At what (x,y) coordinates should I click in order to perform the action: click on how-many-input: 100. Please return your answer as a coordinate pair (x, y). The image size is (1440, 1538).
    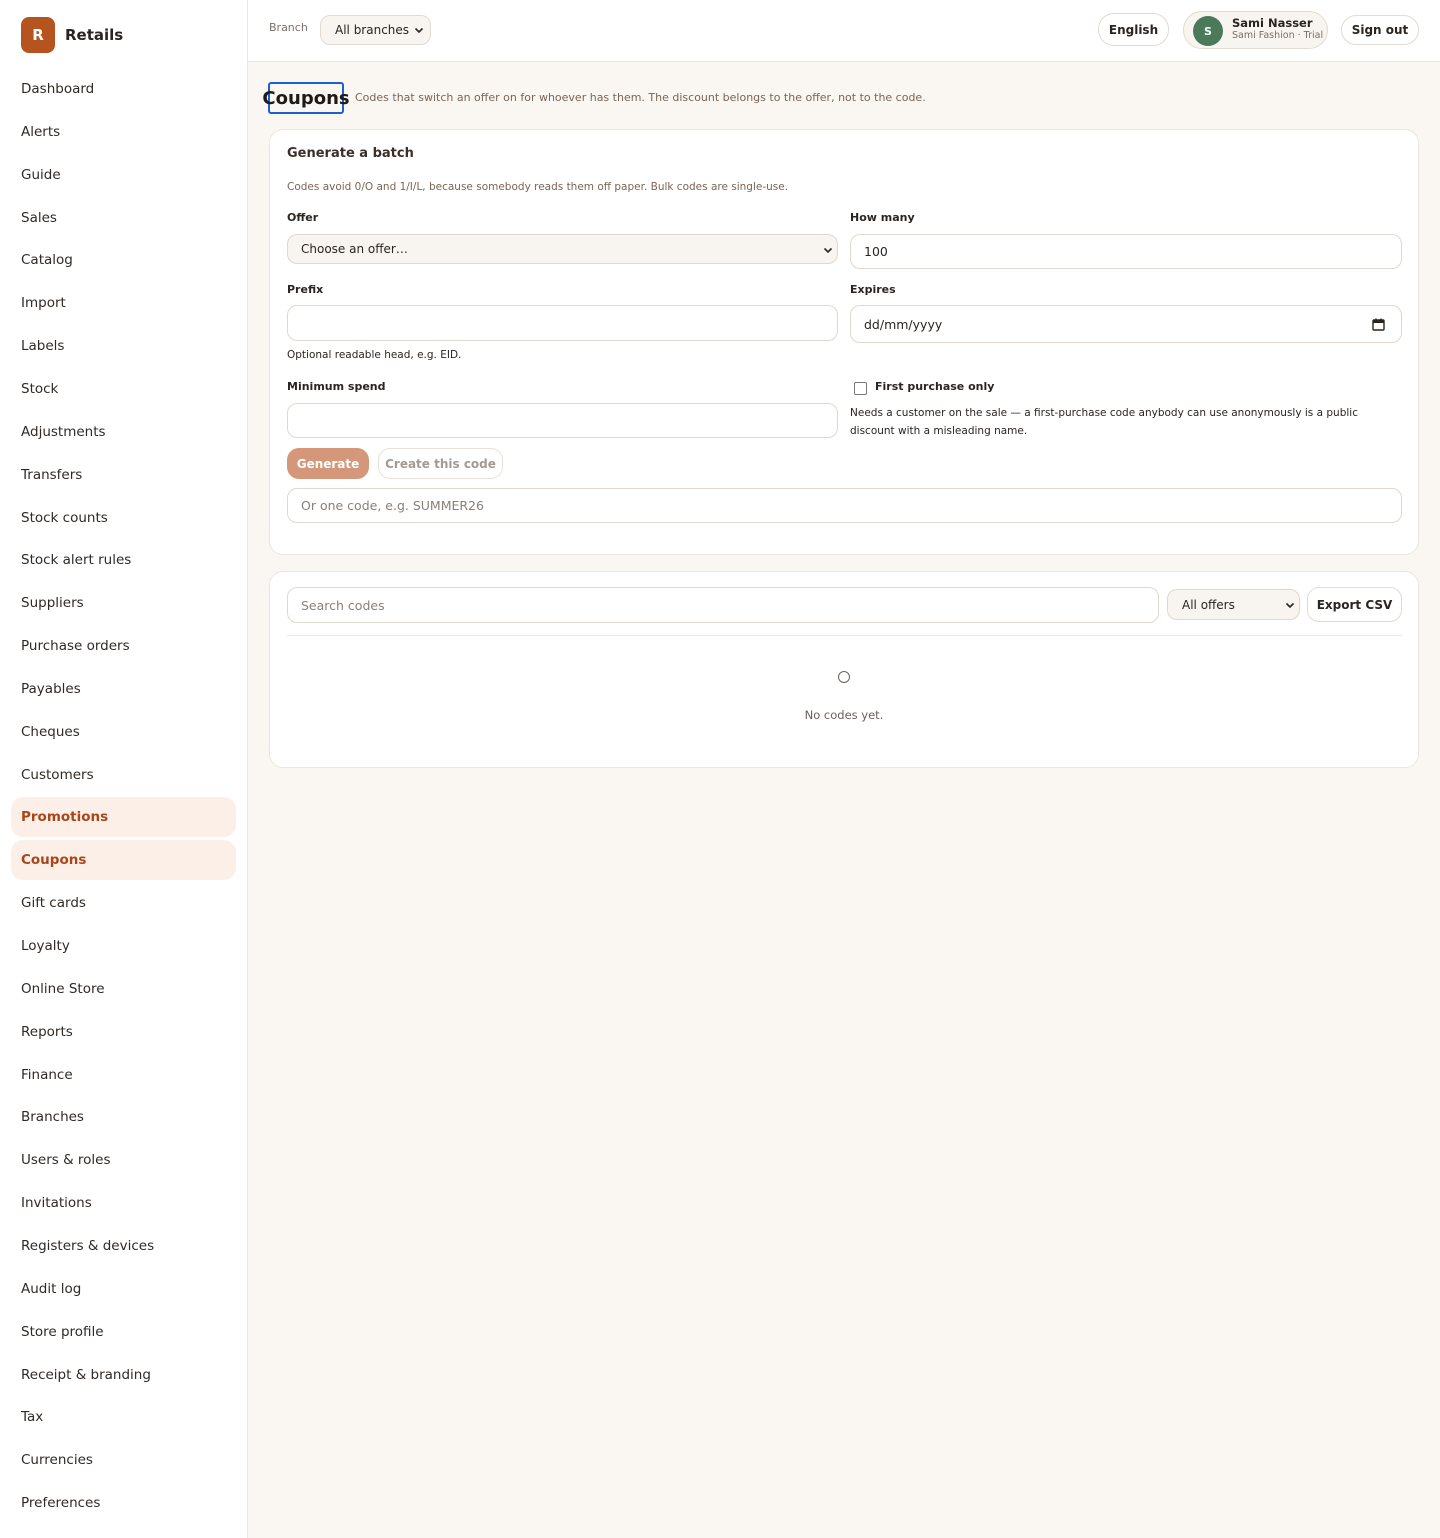
    Looking at the image, I should click on (1126, 251).